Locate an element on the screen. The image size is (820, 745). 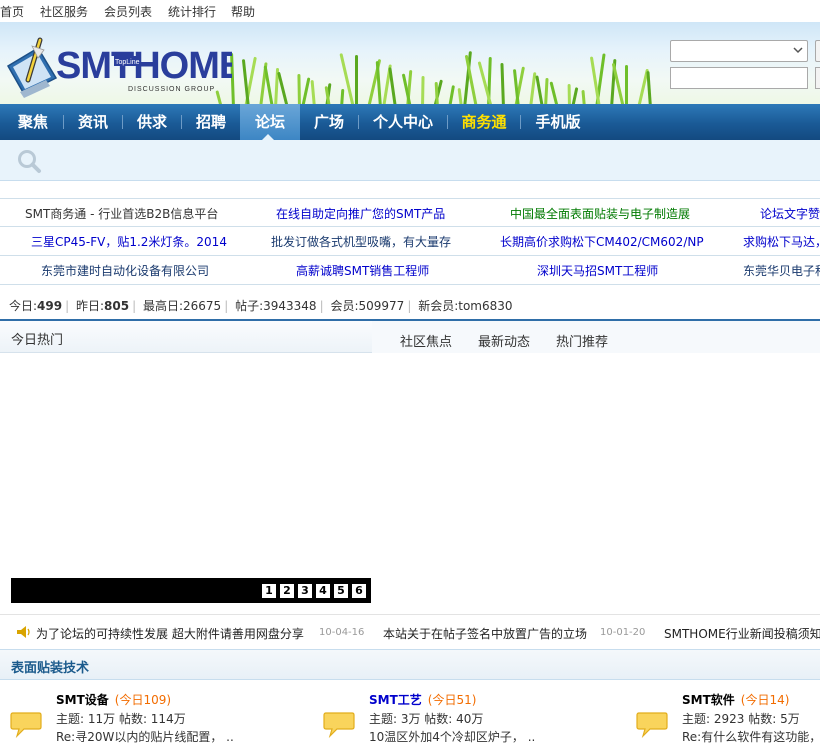
forum-name-link: SMT工艺 (今日51) is located at coordinates (422, 699).